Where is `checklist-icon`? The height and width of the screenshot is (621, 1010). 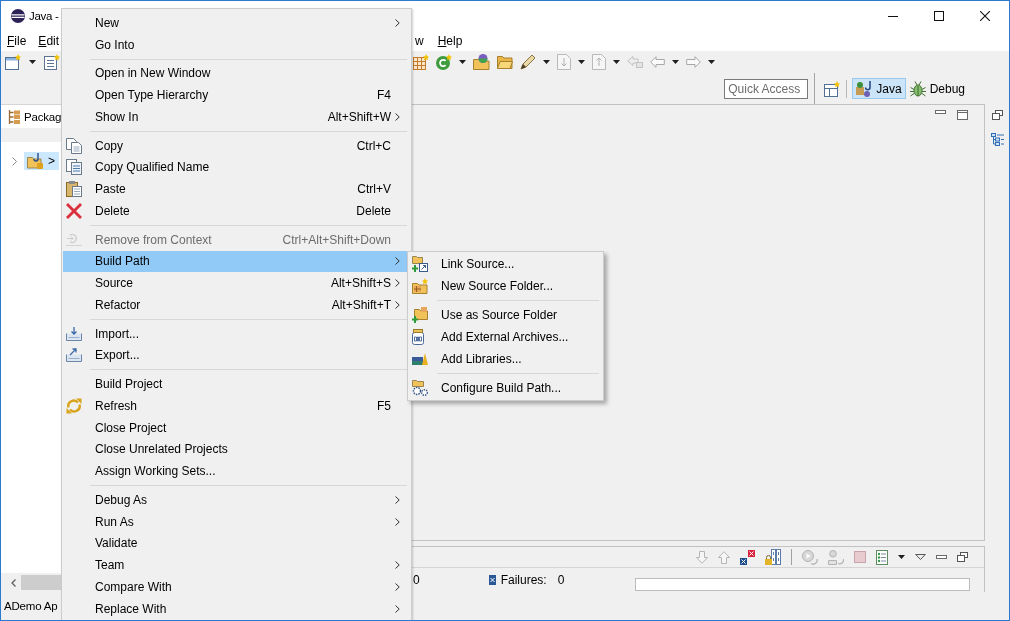
checklist-icon is located at coordinates (882, 557).